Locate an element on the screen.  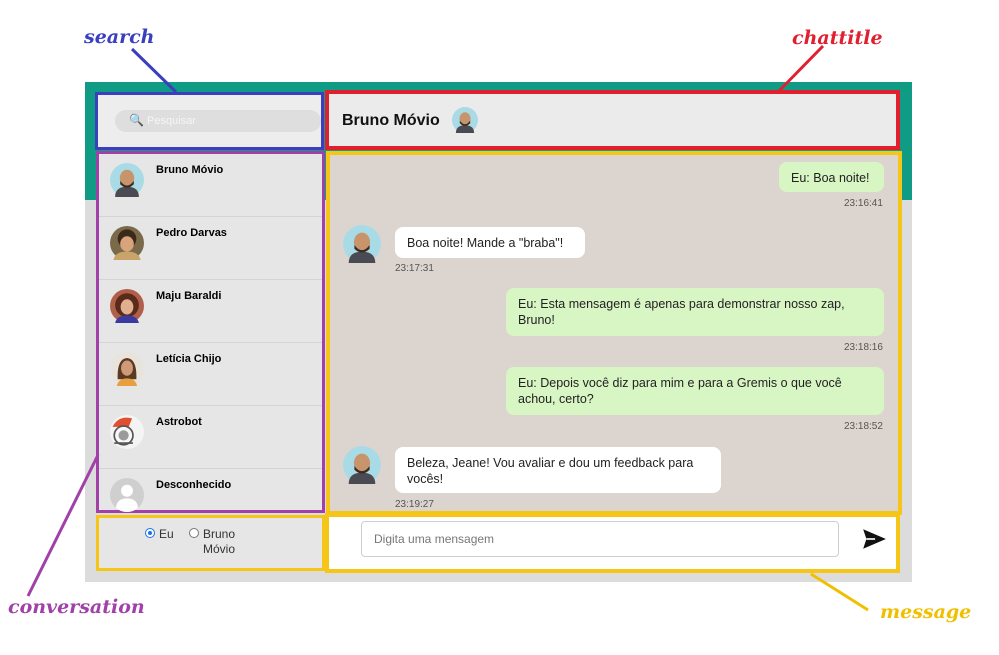
sender-selector: Eu Bruno Móvio is located at coordinates (210, 543).